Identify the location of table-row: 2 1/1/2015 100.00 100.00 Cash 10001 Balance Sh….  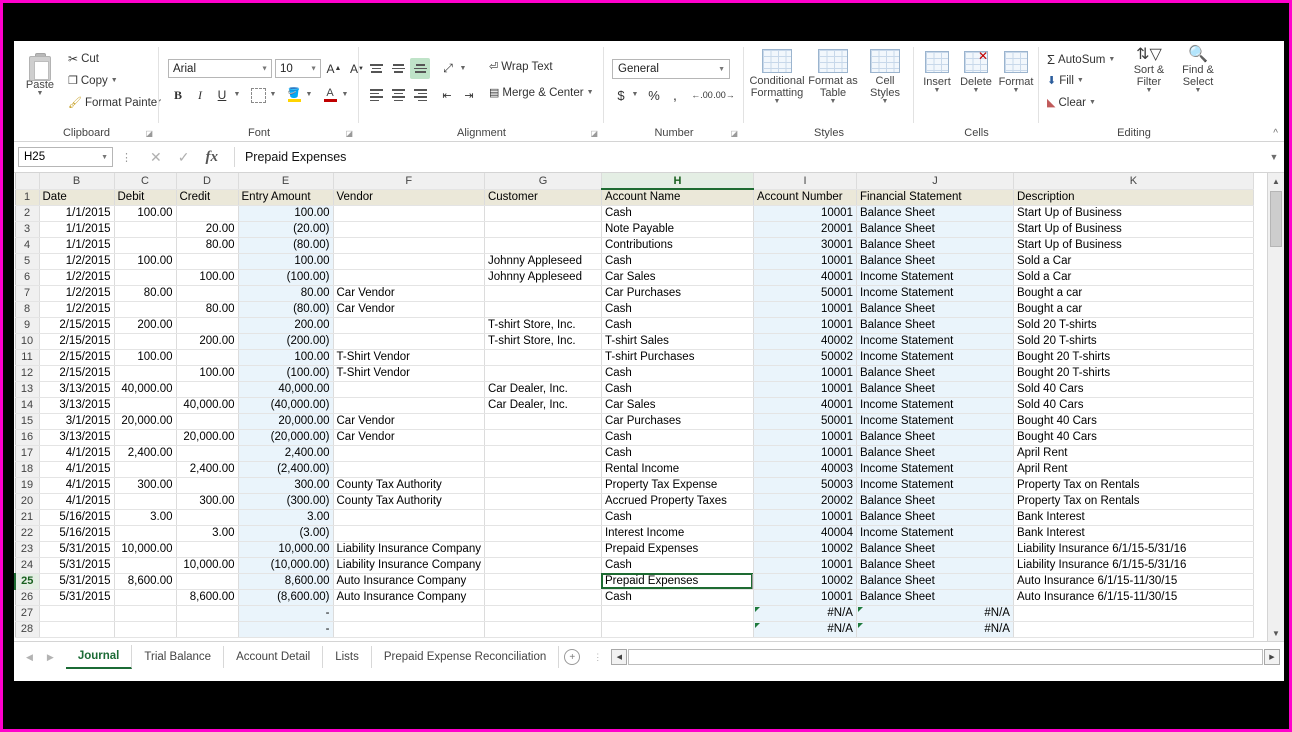
(634, 213).